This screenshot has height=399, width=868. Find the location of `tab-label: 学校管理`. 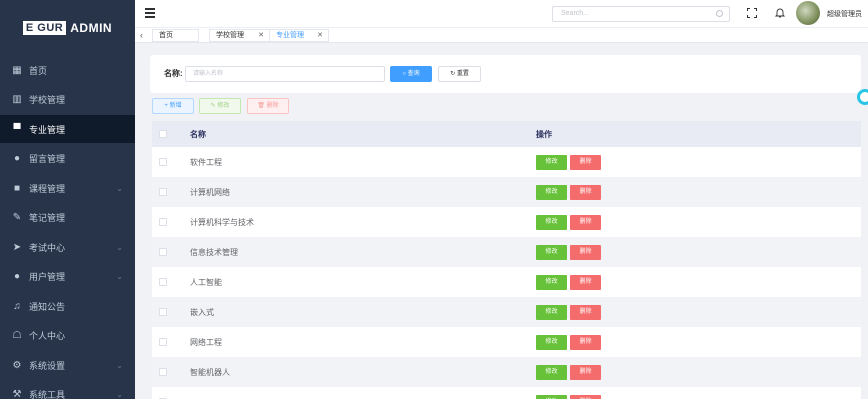

tab-label: 学校管理 is located at coordinates (230, 35).